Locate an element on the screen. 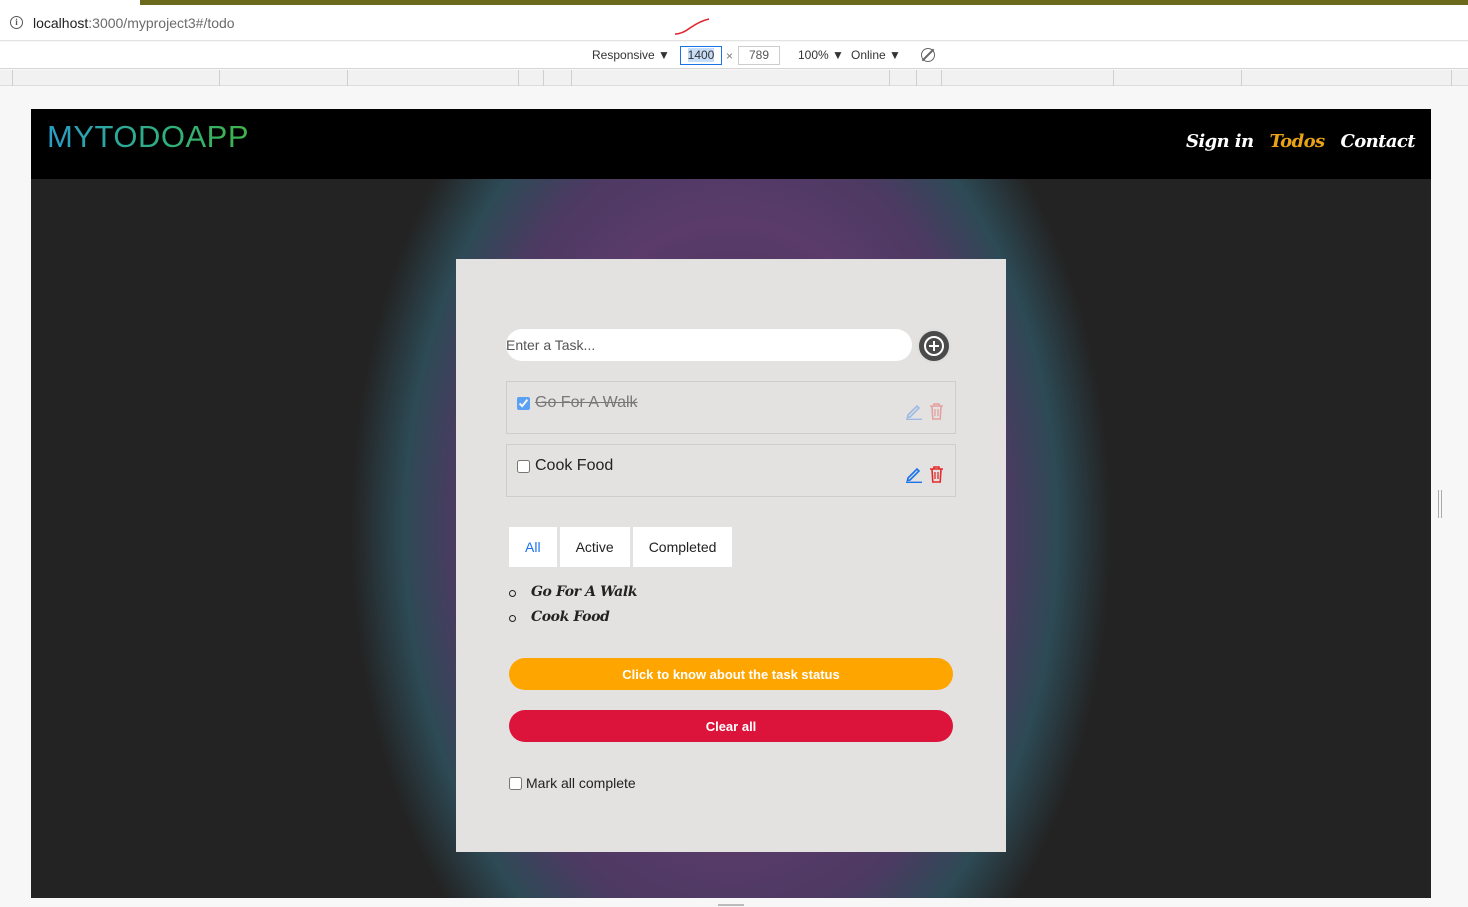  url-host: localhost is located at coordinates (61, 23).